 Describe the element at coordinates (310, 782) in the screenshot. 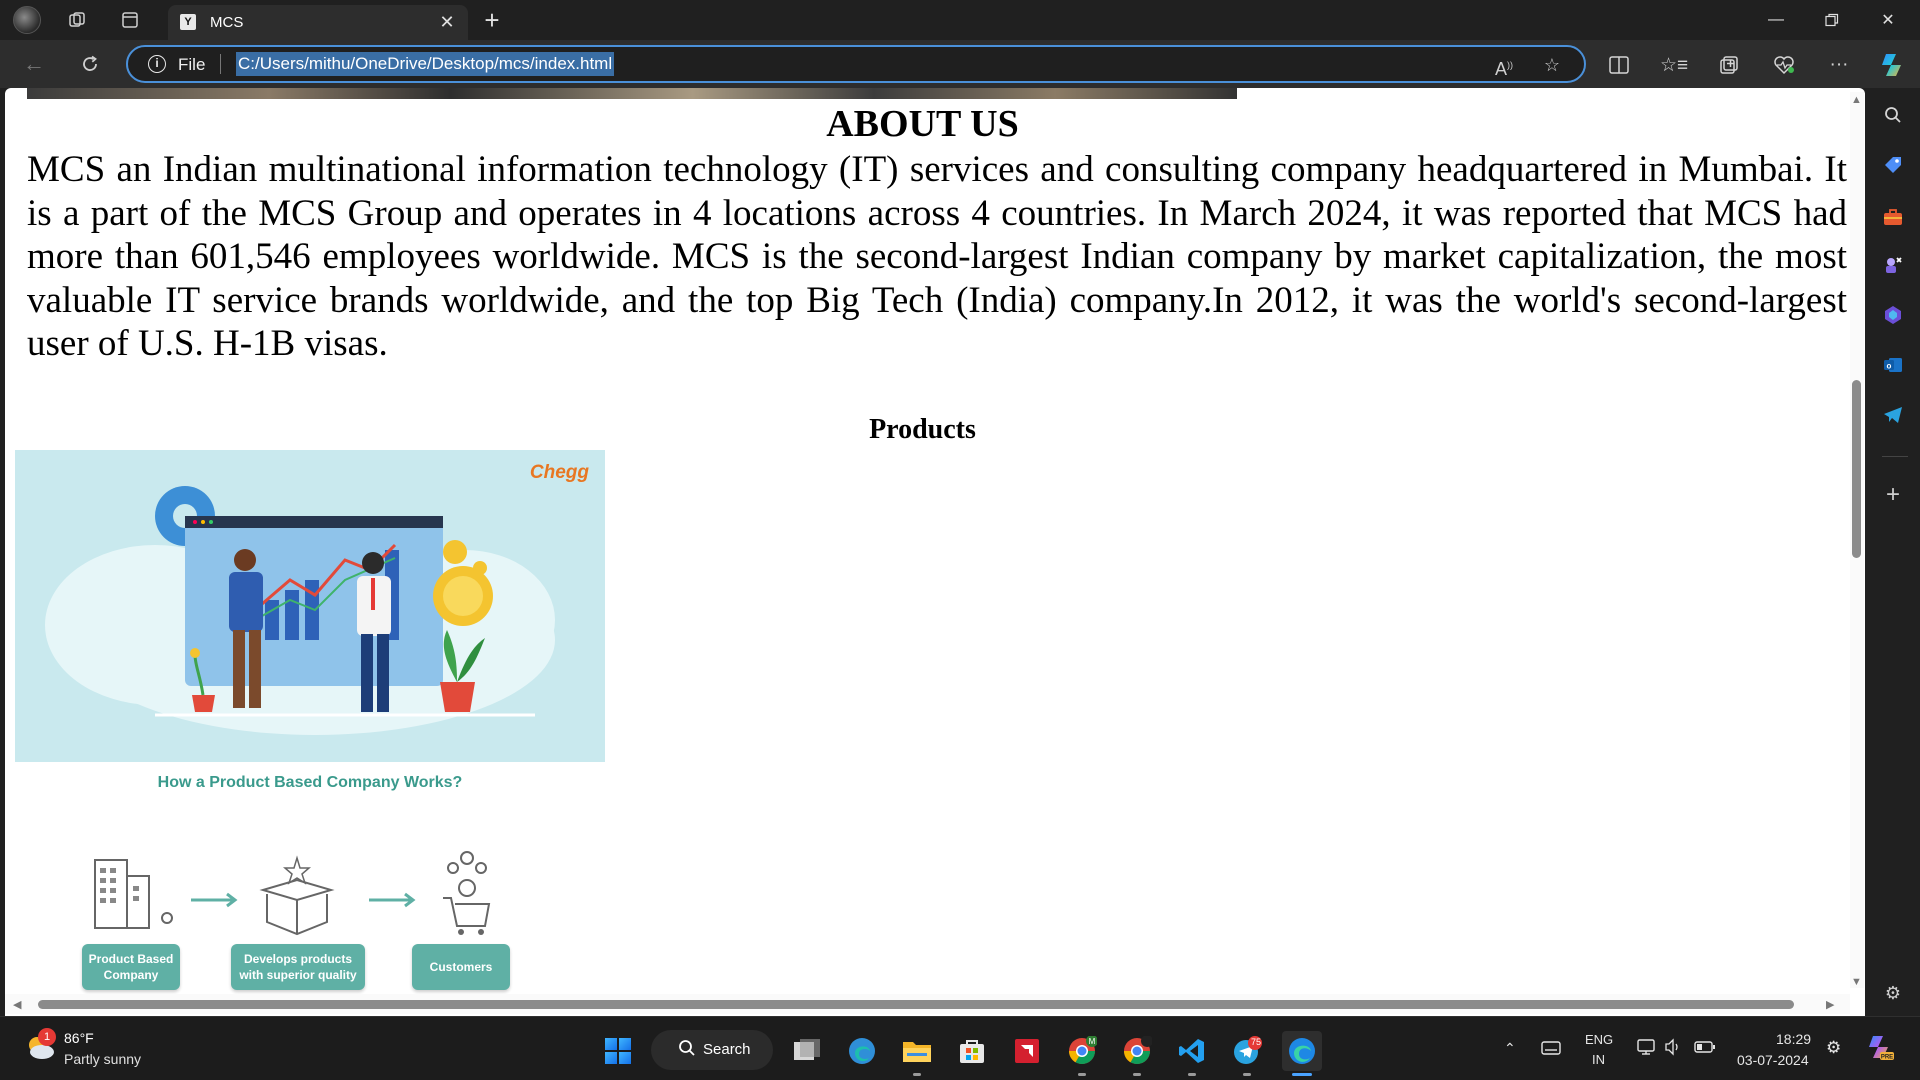

I see `diagram-title: How a Product Based Company Works?` at that location.